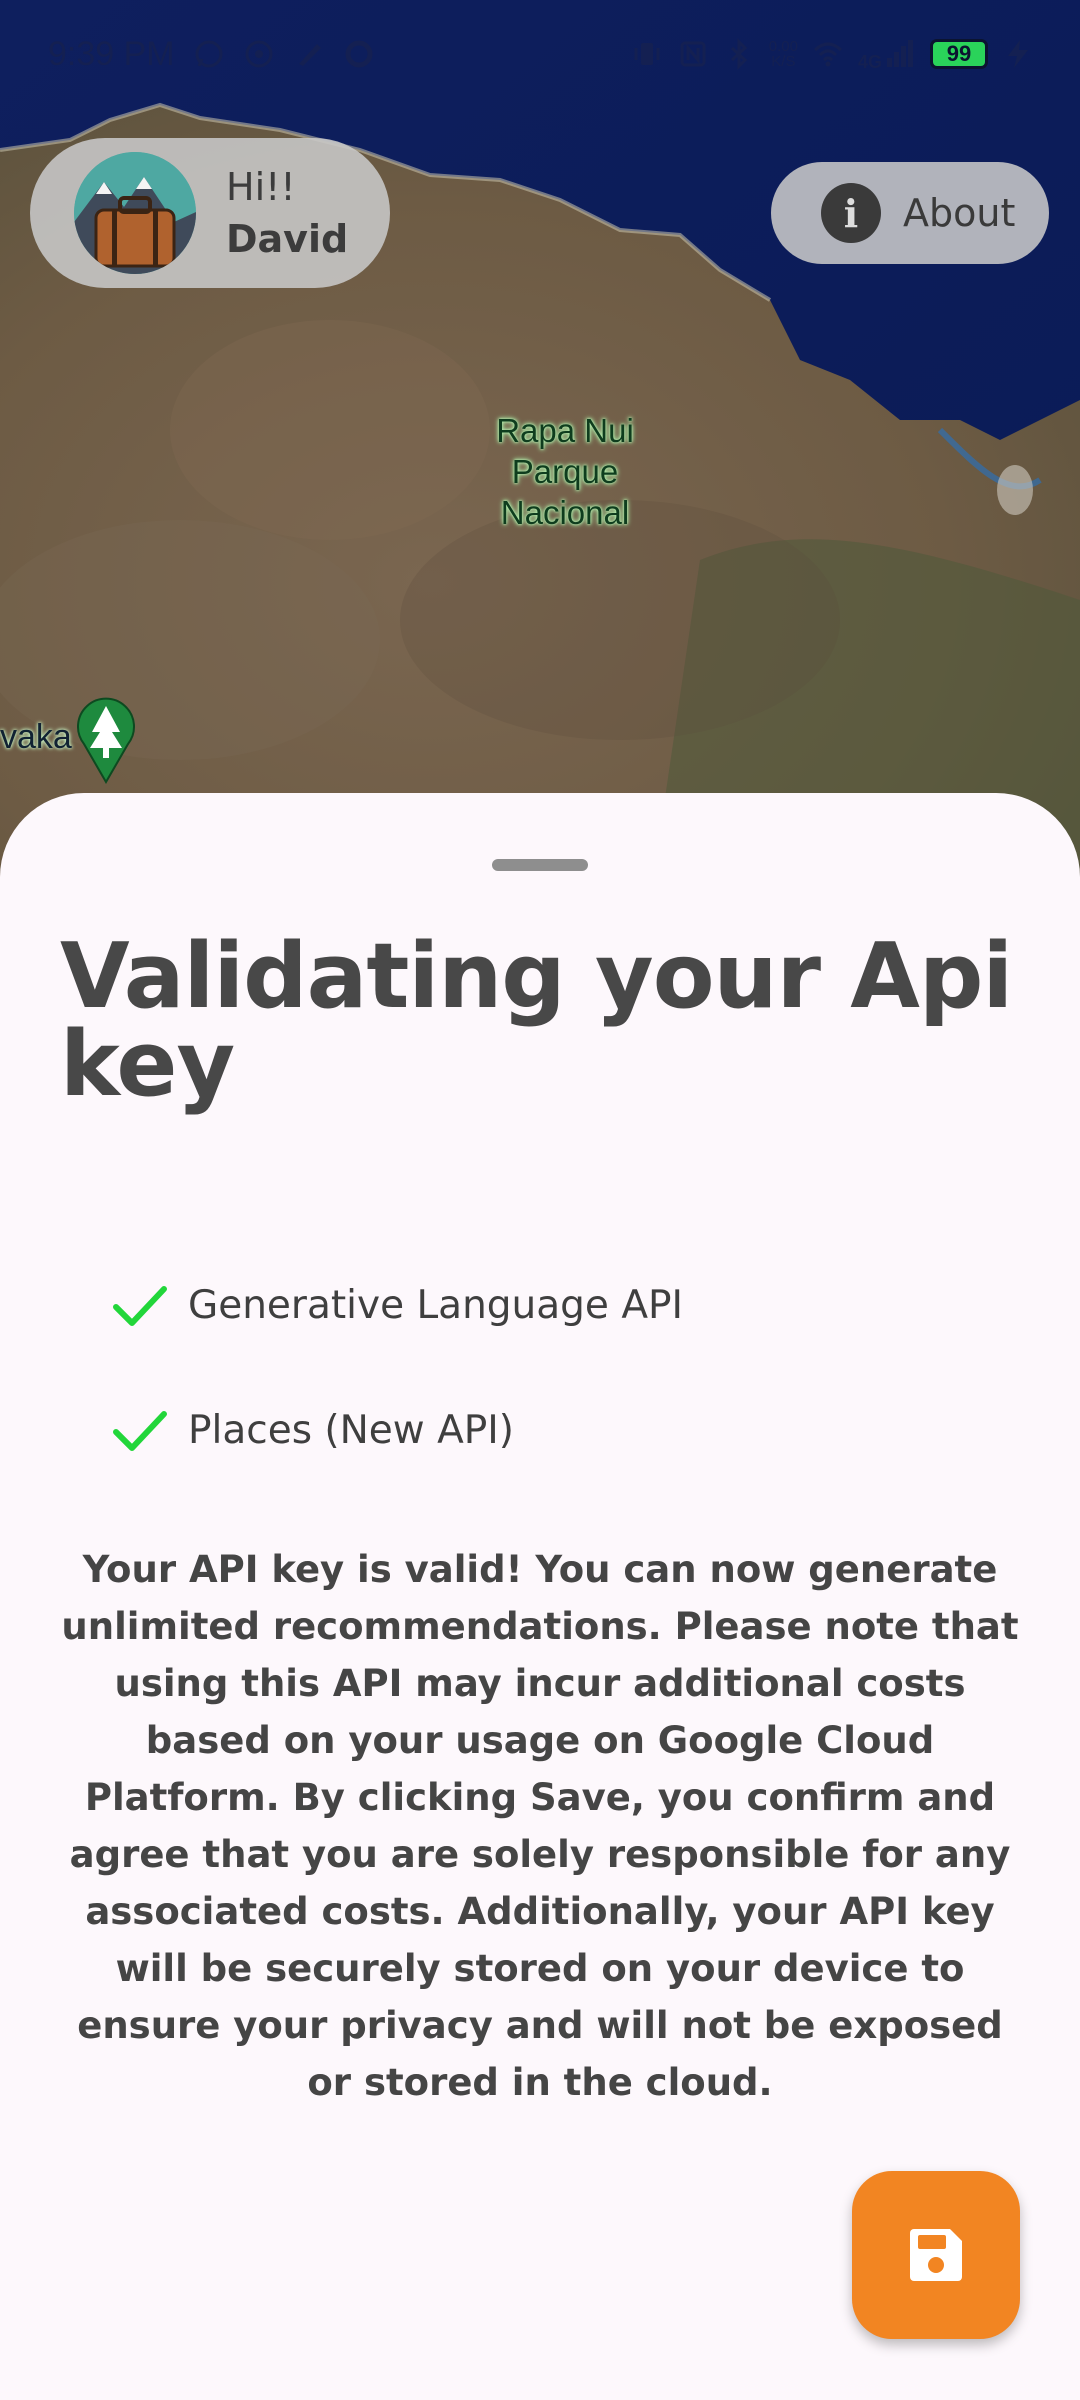 The height and width of the screenshot is (2400, 1080). What do you see at coordinates (886, 55) in the screenshot?
I see `signal-group: 4G` at bounding box center [886, 55].